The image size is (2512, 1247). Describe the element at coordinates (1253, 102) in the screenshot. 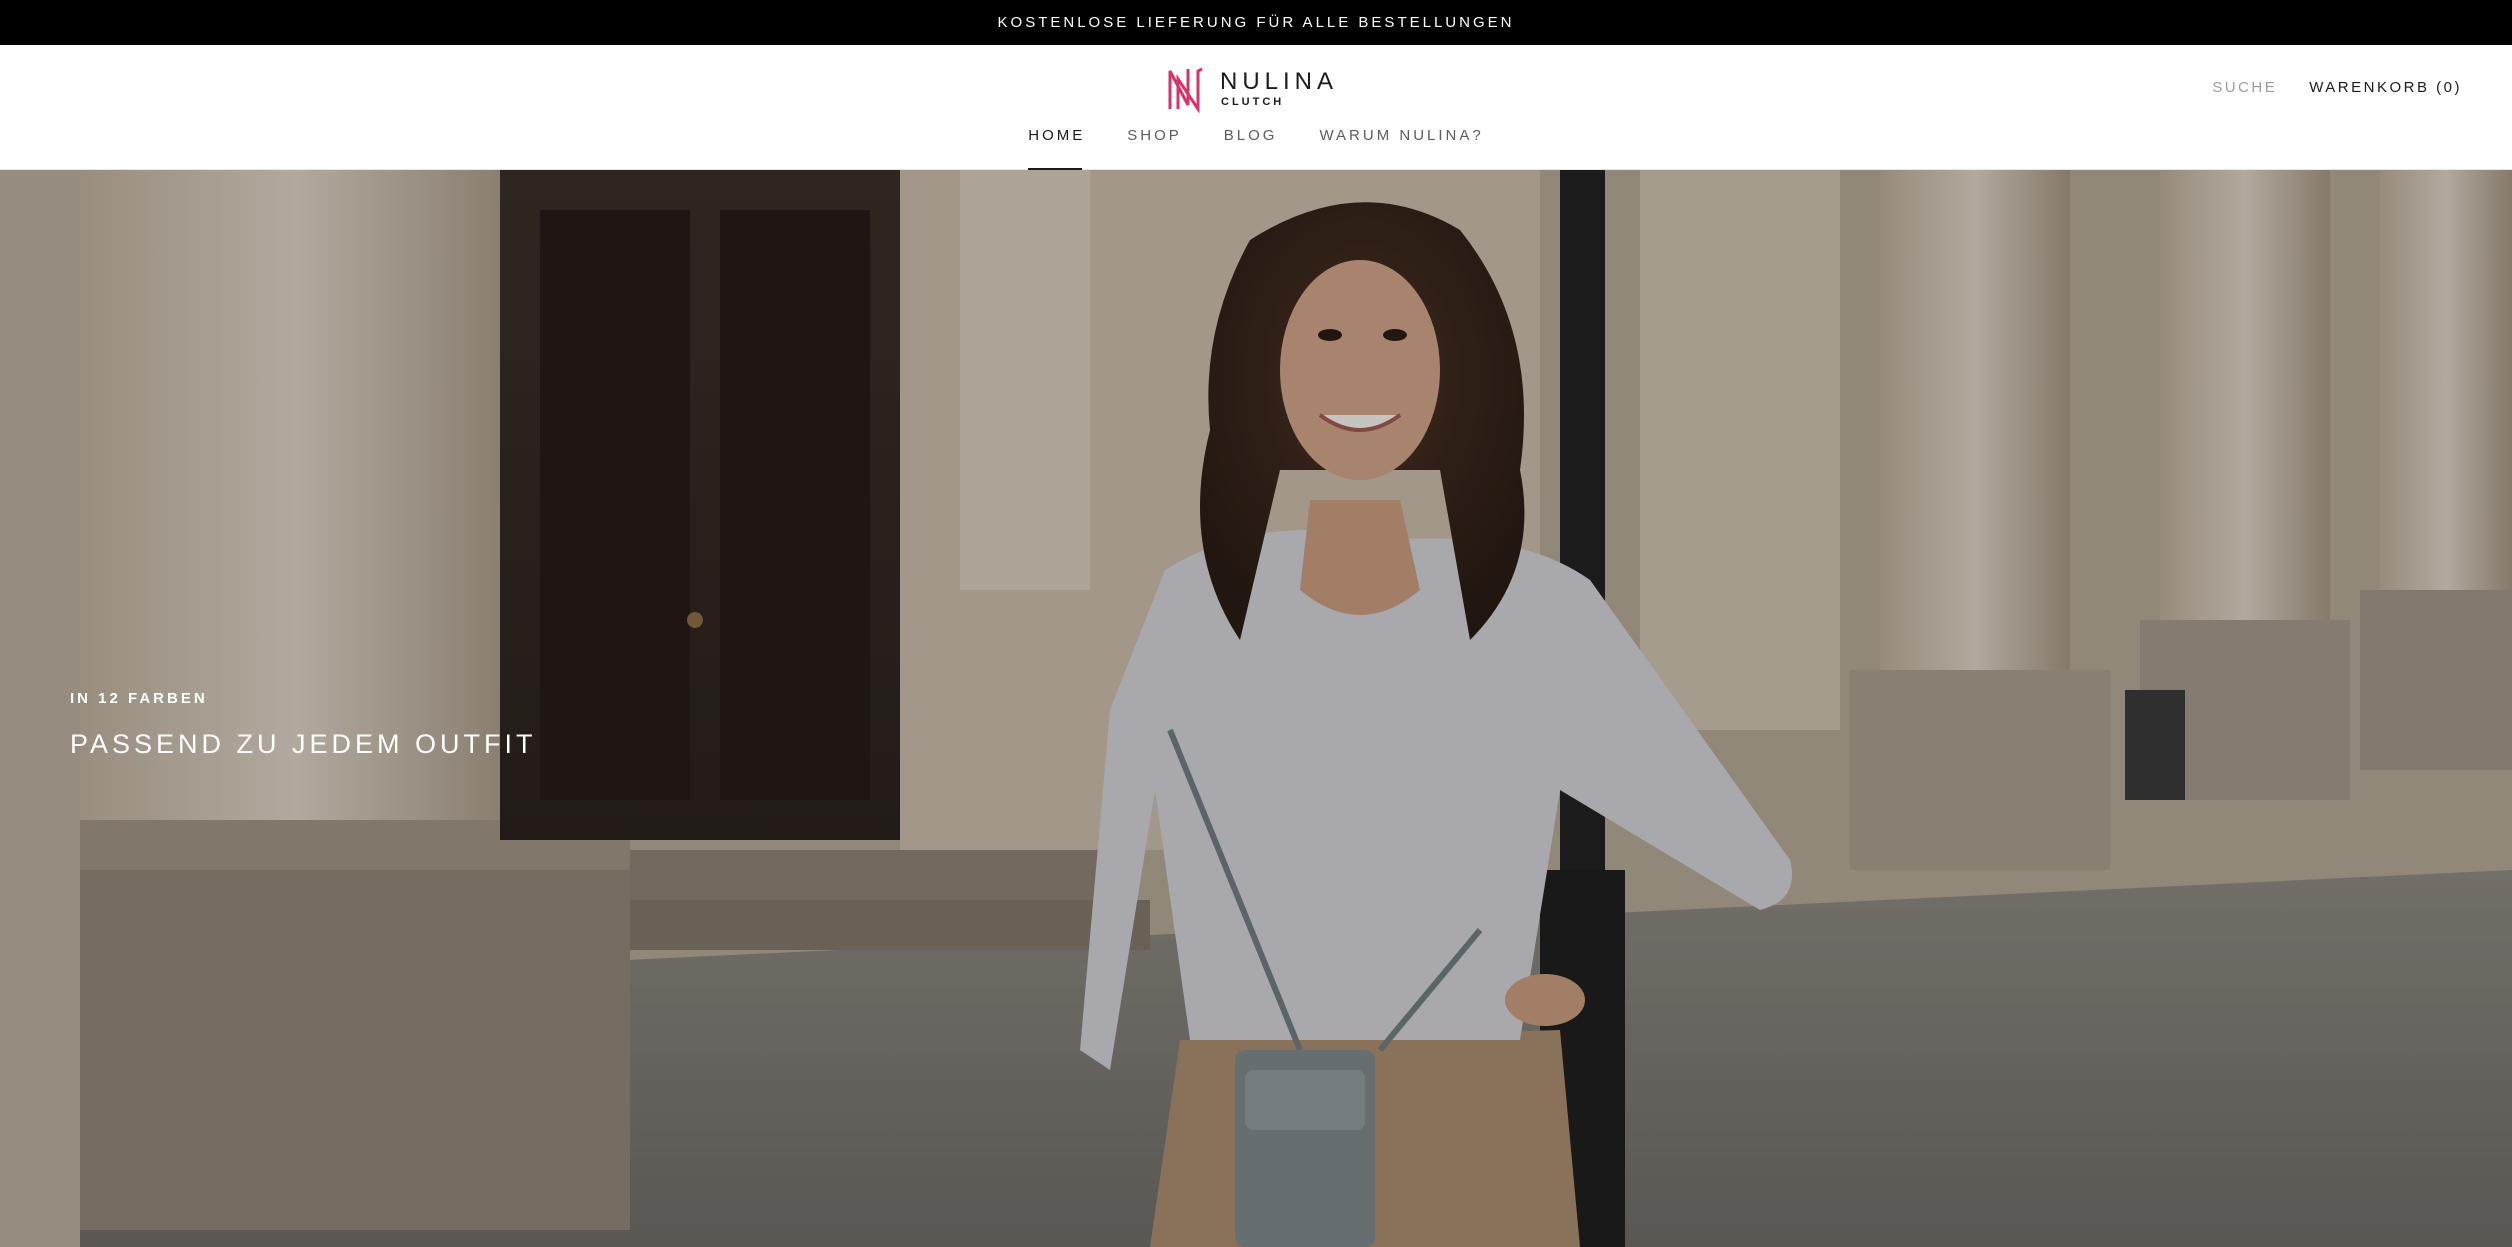

I see `logo-subtitle: CLUTCH` at that location.